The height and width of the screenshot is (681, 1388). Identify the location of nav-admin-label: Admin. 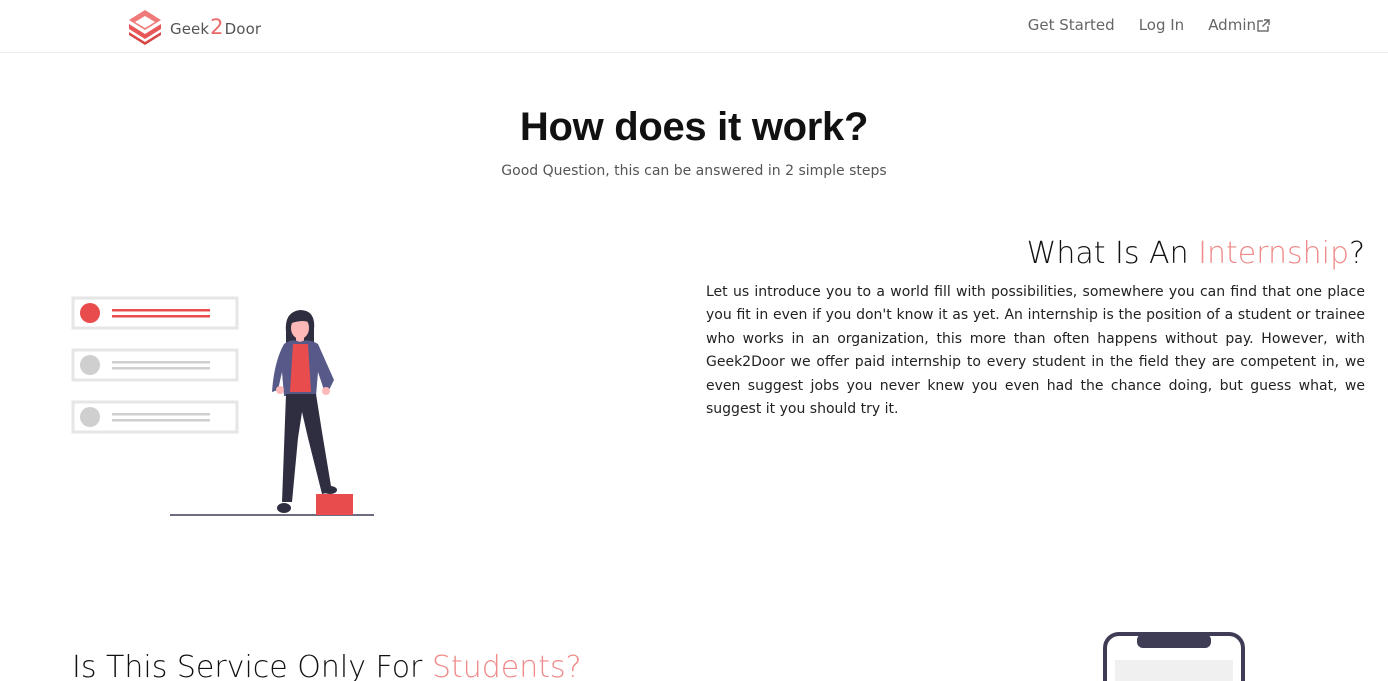
(1232, 25).